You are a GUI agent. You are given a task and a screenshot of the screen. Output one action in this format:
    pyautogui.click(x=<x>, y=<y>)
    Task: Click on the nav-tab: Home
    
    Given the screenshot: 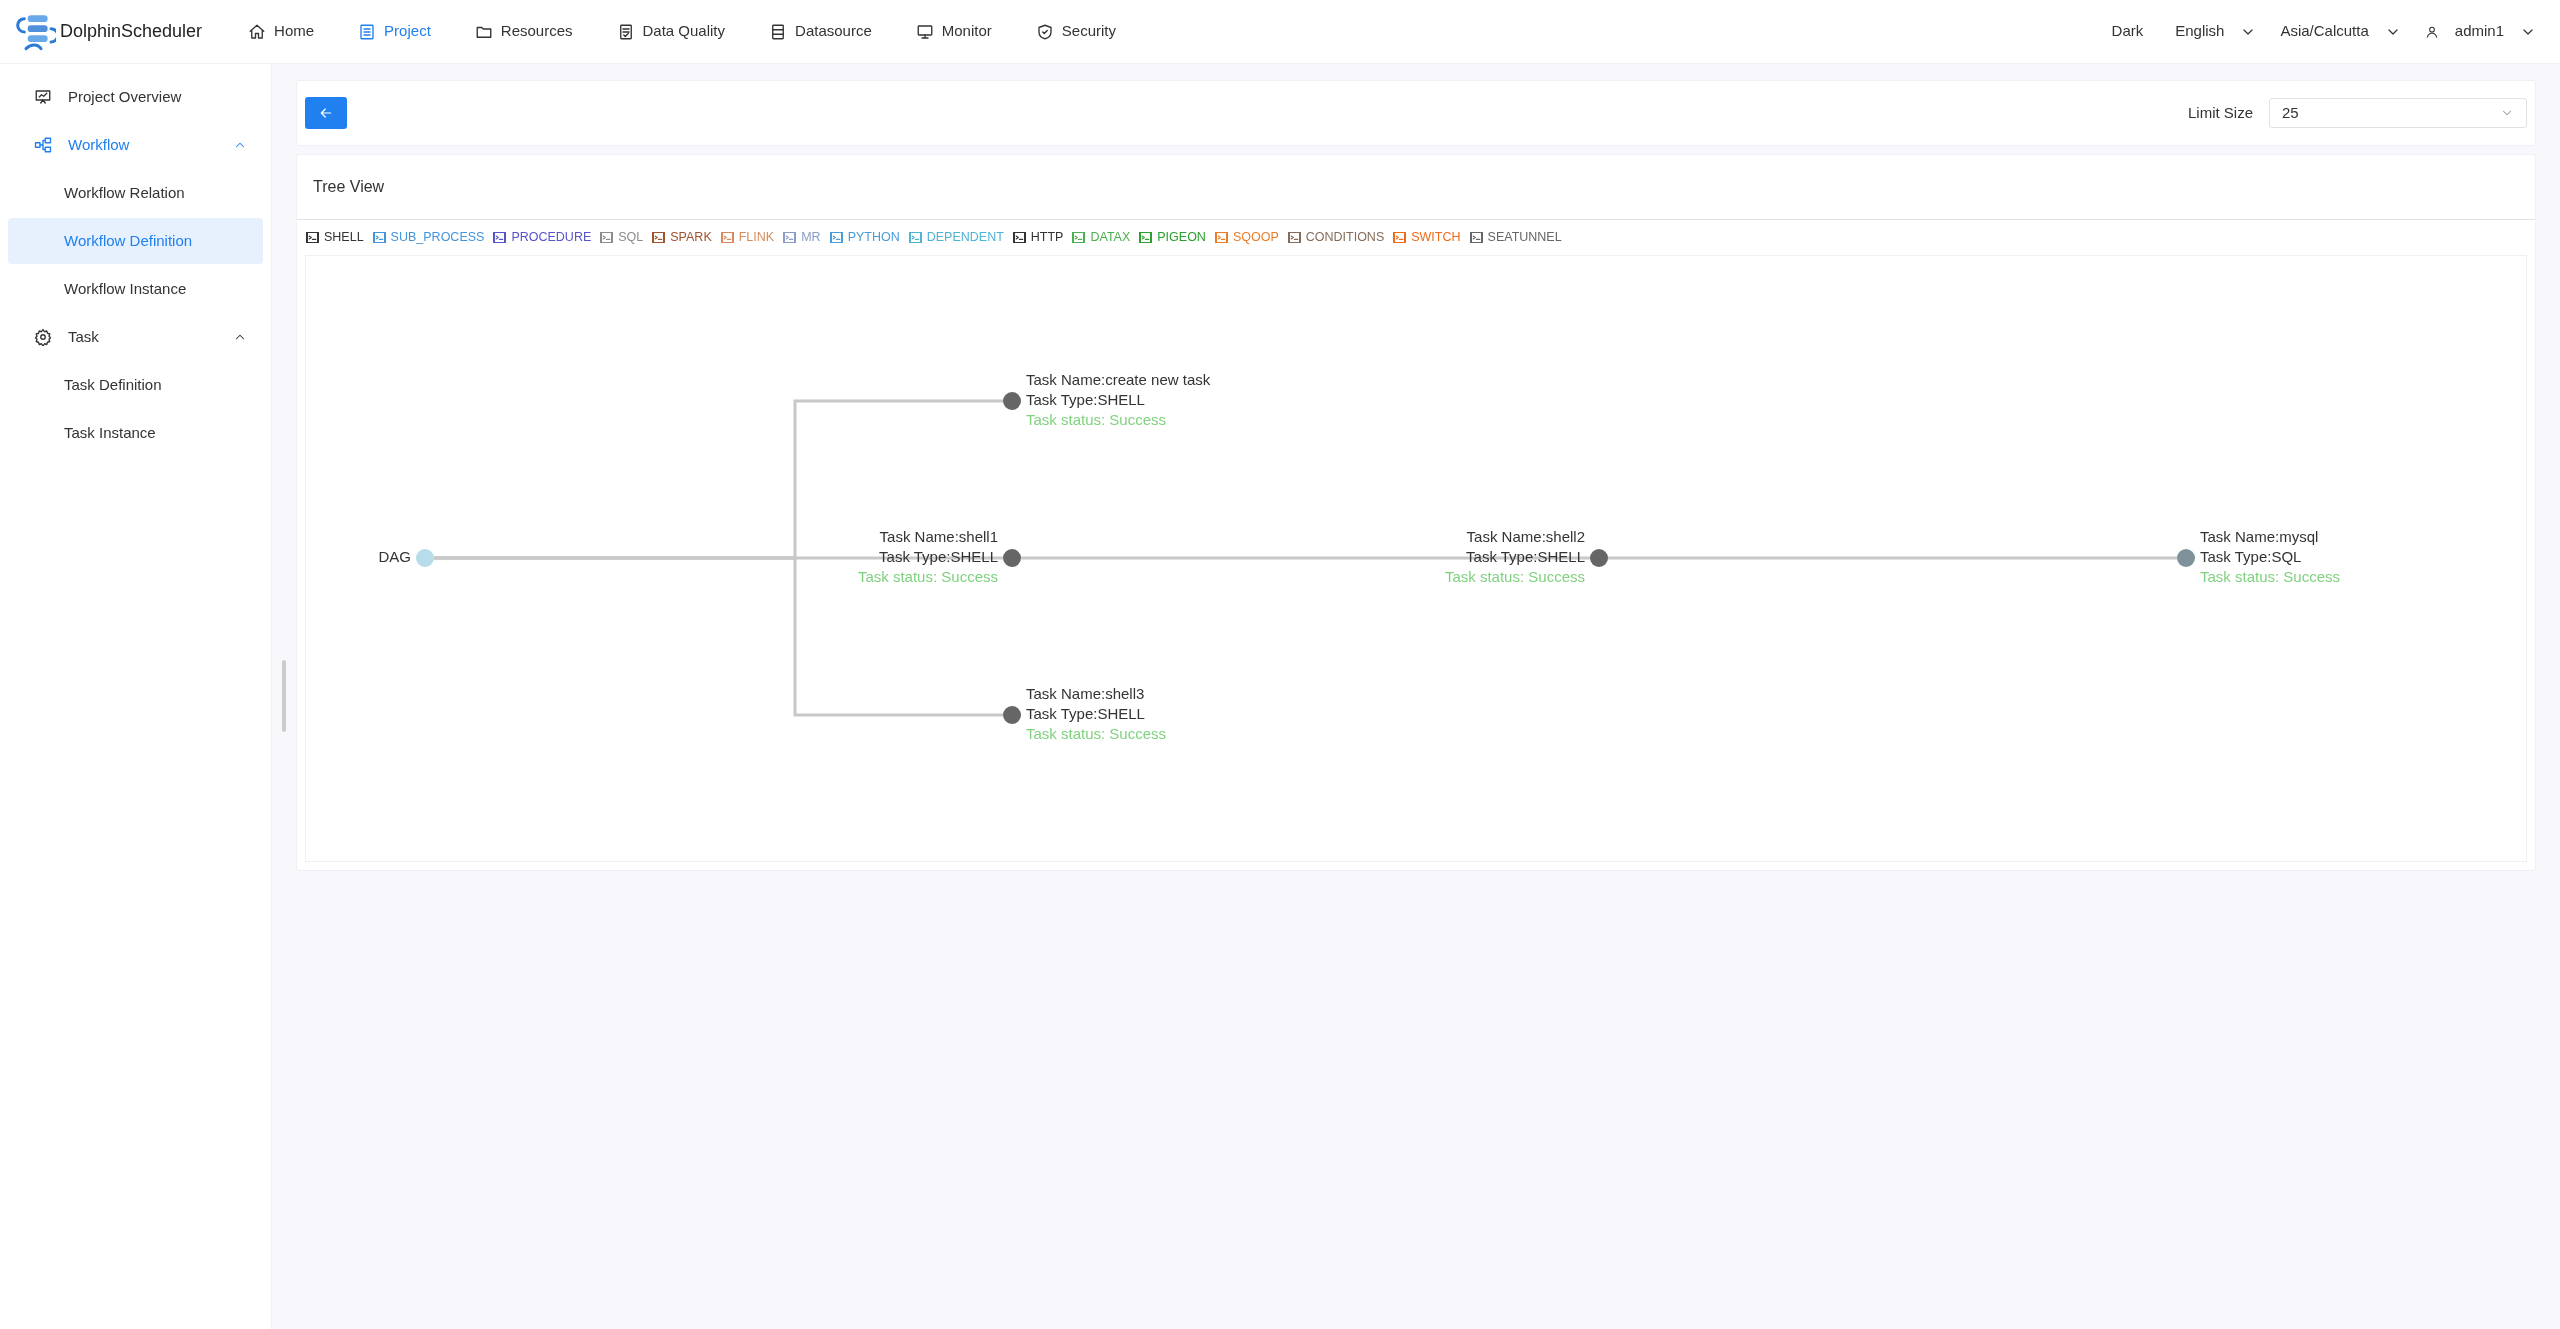 What is the action you would take?
    pyautogui.click(x=281, y=32)
    